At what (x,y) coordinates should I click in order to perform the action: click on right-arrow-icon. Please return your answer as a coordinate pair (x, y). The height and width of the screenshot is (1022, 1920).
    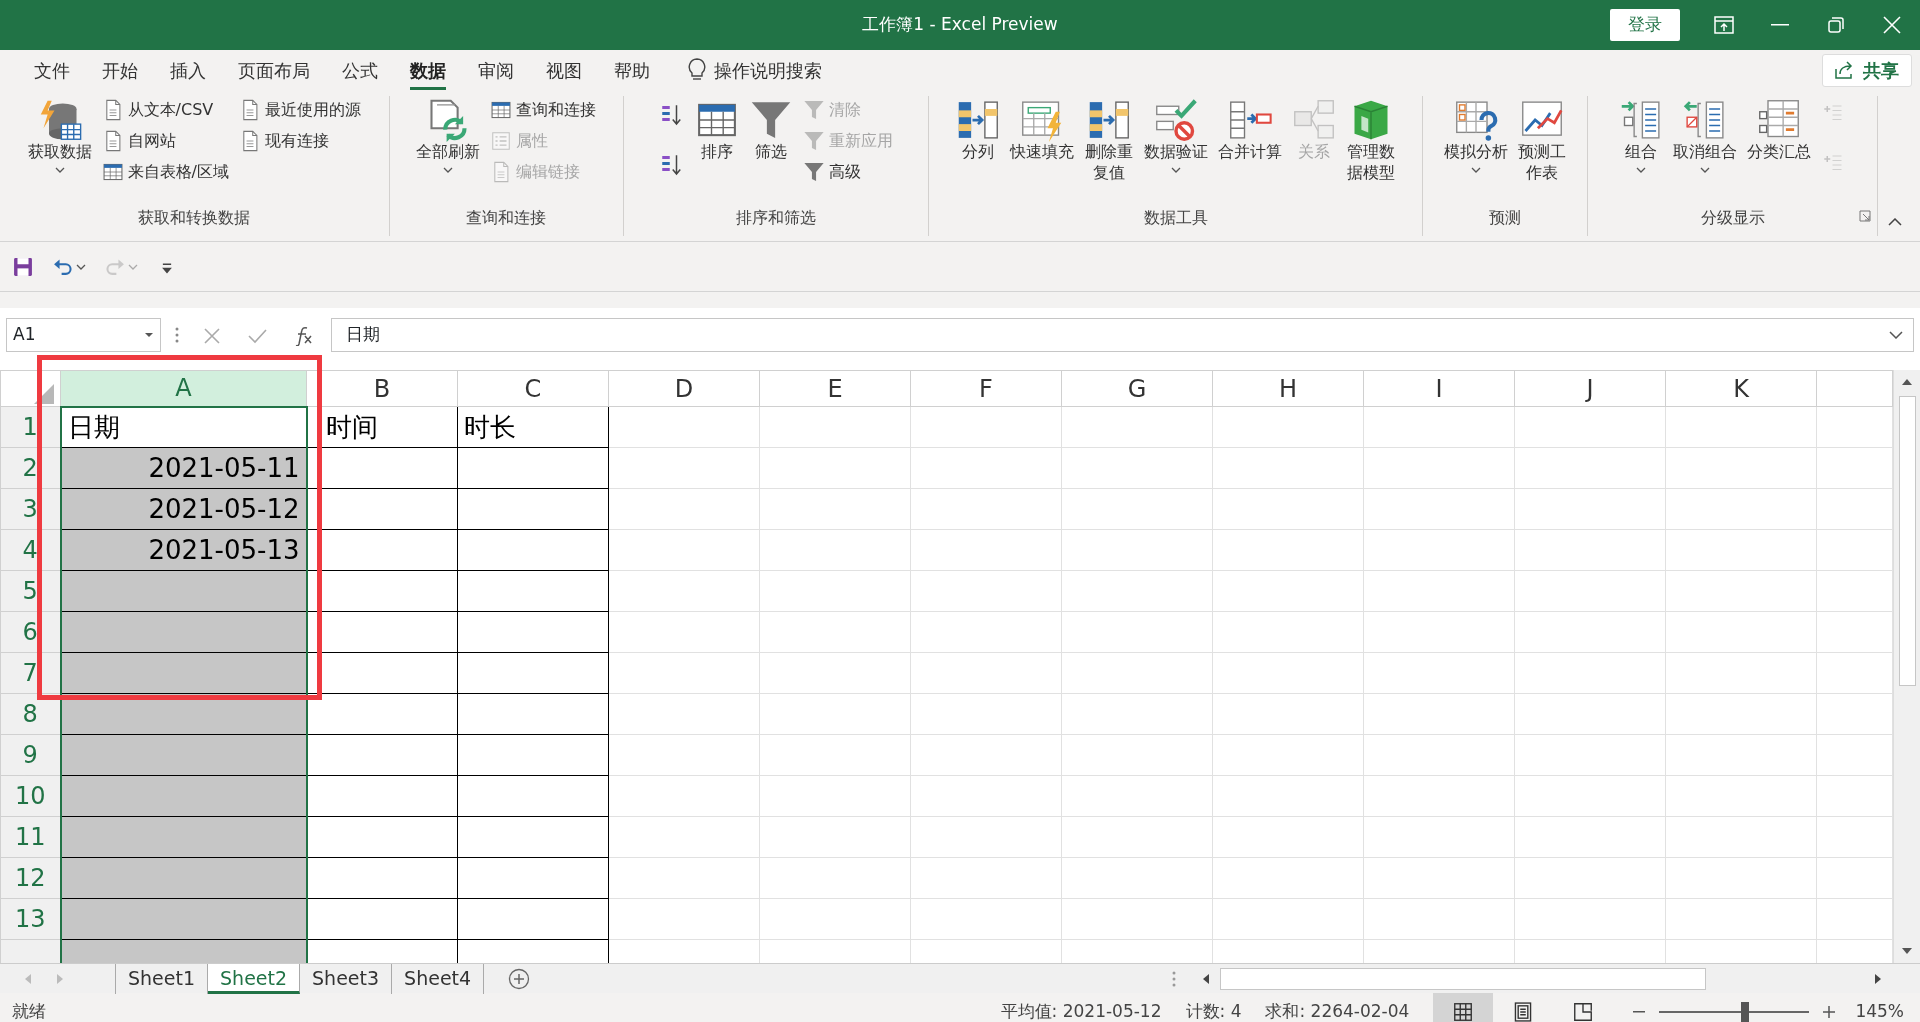
    Looking at the image, I should click on (1878, 979).